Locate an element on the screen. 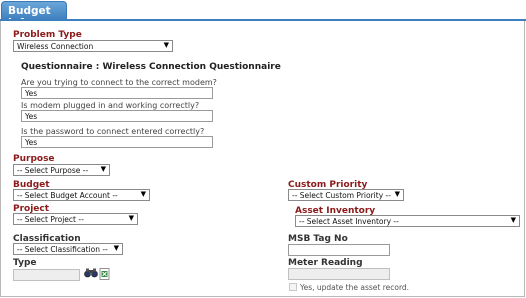  type-input is located at coordinates (46, 275).